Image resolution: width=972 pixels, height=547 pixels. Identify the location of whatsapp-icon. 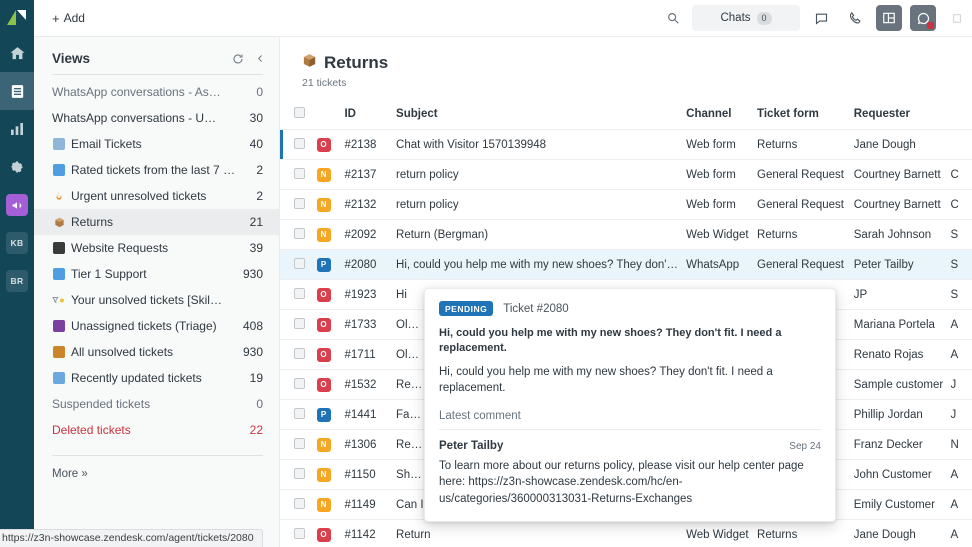
(923, 18).